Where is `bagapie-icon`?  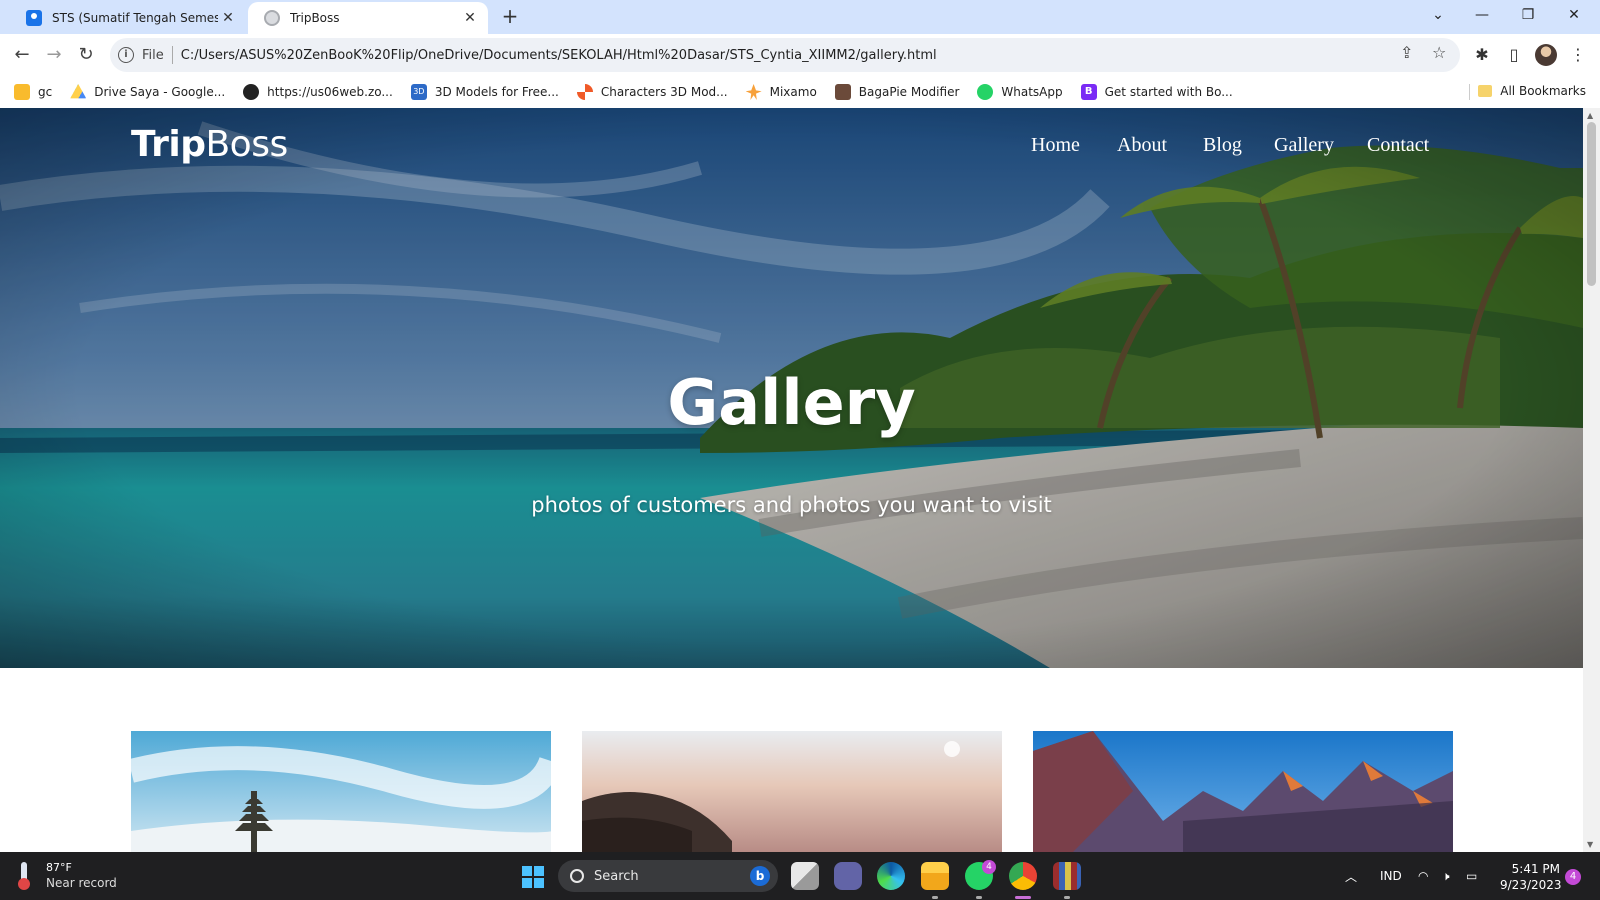 bagapie-icon is located at coordinates (842, 92).